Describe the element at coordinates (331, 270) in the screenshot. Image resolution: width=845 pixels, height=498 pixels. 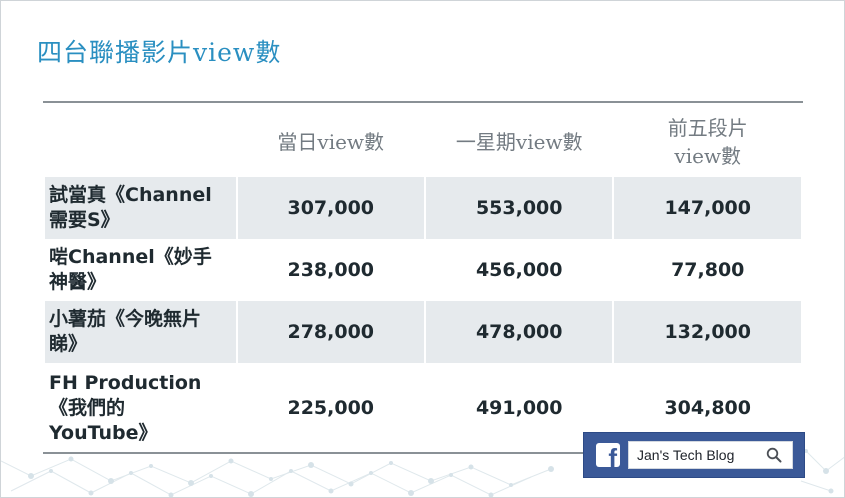
I see `daily-views-cell: 238,000` at that location.